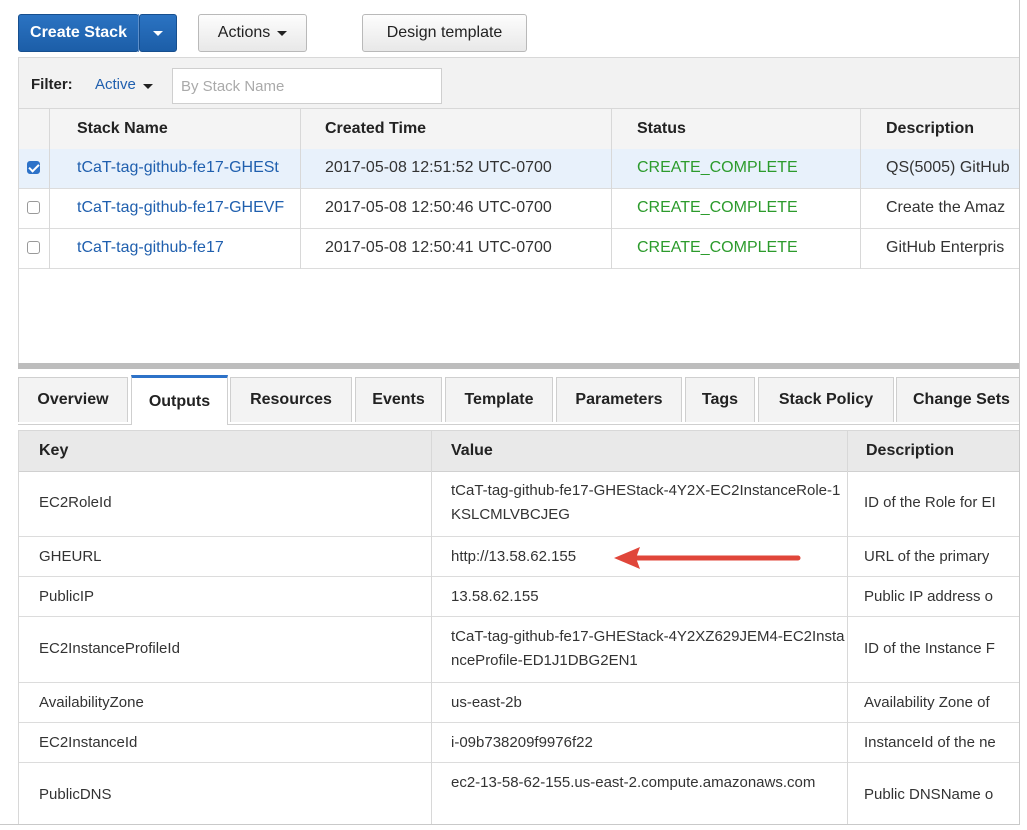 The height and width of the screenshot is (830, 1027). What do you see at coordinates (75, 502) in the screenshot?
I see `output-key: EC2RoleId` at bounding box center [75, 502].